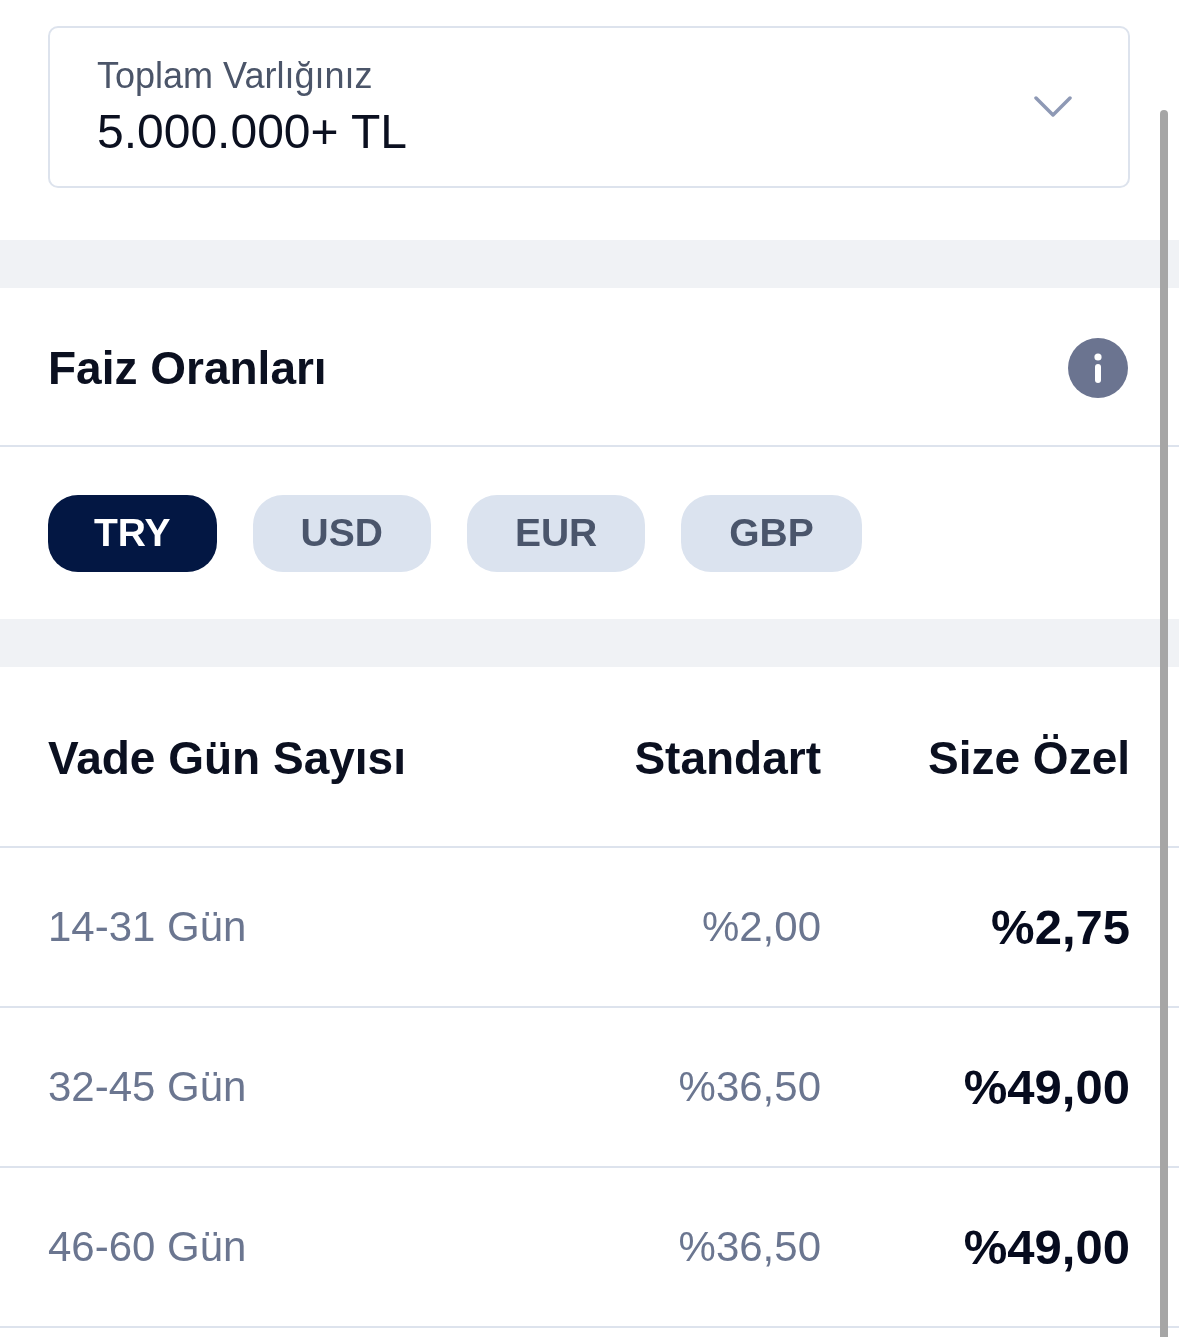  What do you see at coordinates (1053, 107) in the screenshot?
I see `chevron-down-icon` at bounding box center [1053, 107].